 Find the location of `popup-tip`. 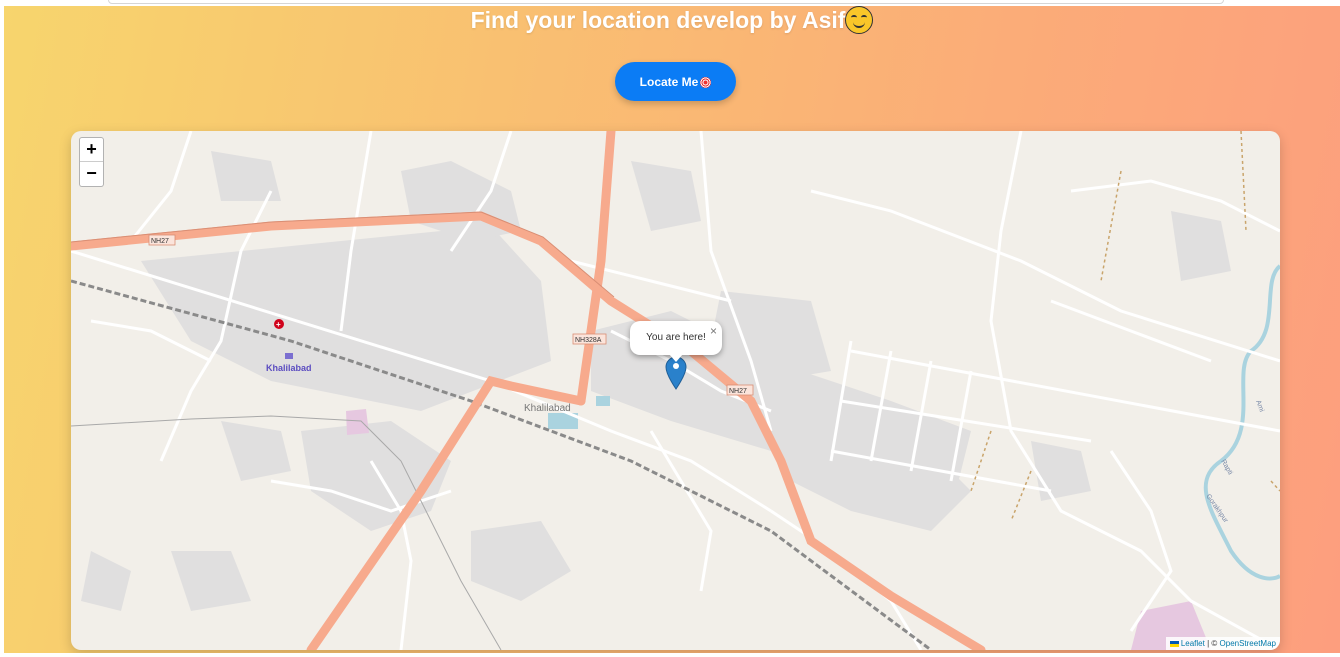

popup-tip is located at coordinates (676, 358).